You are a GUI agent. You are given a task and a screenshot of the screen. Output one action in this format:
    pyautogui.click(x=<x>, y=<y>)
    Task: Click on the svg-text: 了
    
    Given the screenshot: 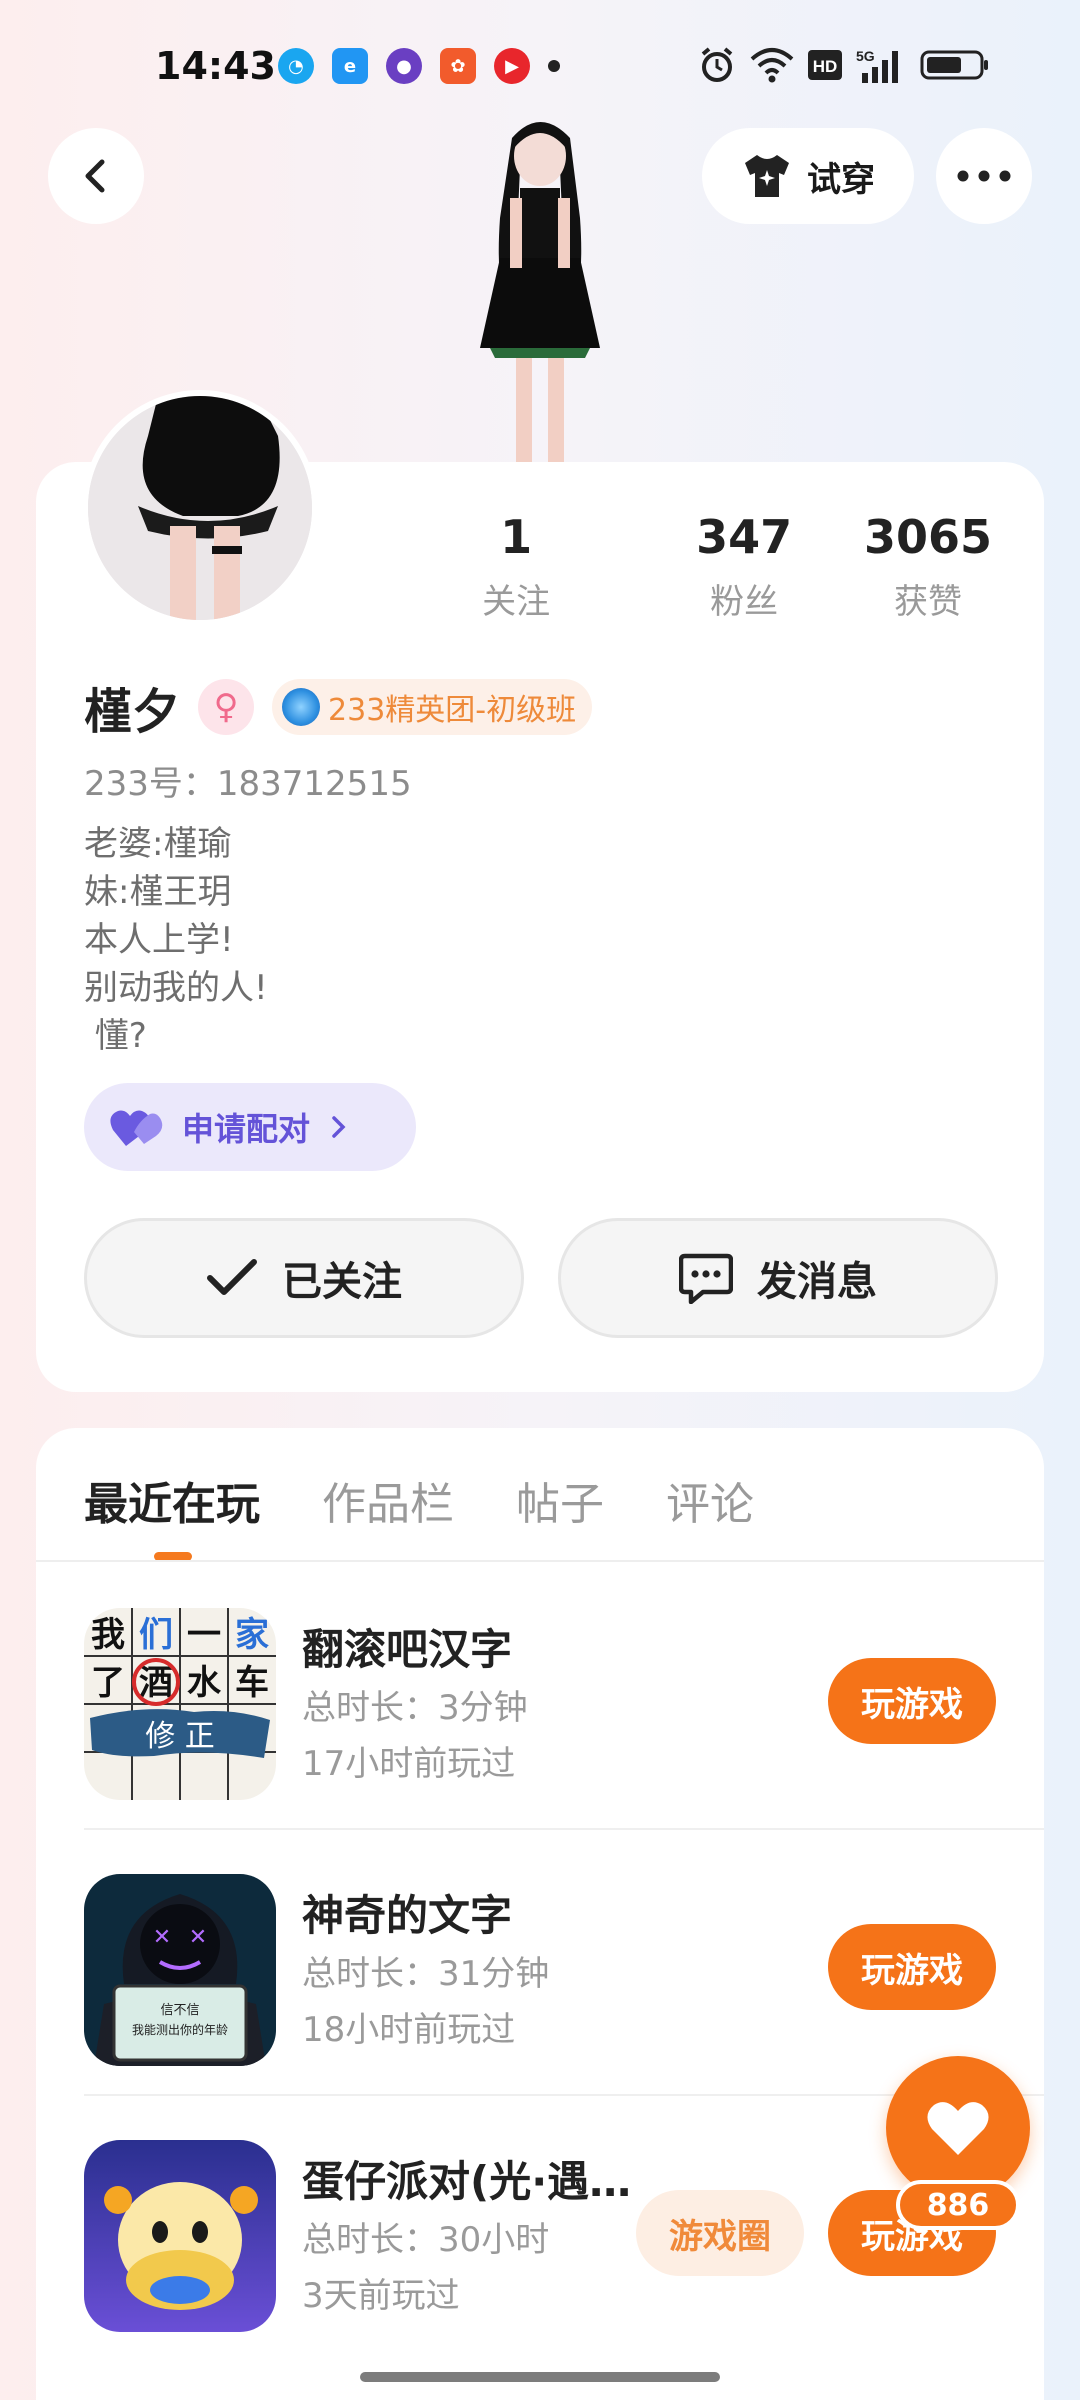 What is the action you would take?
    pyautogui.click(x=108, y=1683)
    